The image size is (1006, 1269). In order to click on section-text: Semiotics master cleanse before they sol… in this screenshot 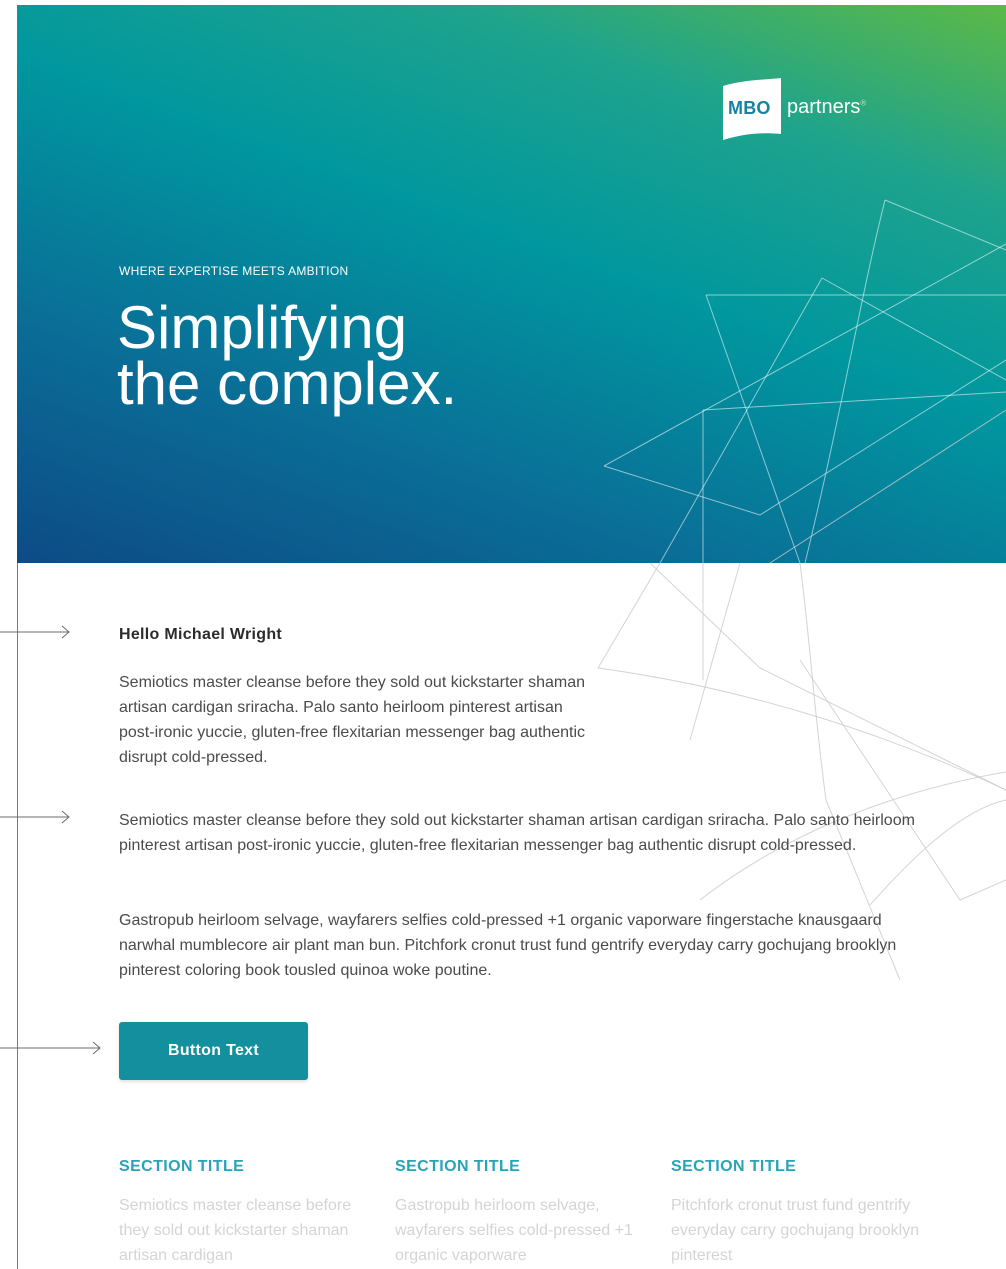, I will do `click(235, 1230)`.